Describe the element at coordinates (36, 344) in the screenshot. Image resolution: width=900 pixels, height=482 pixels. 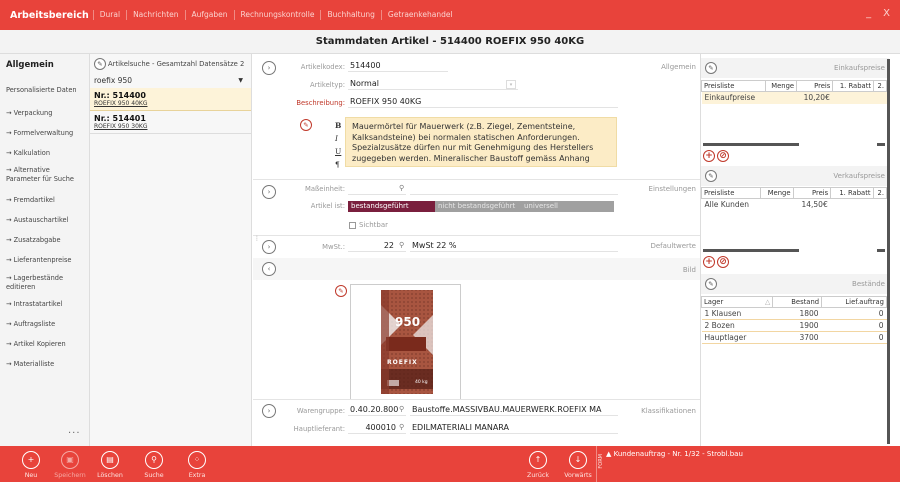
I see `nav-item-artikel-kopieren: → Artikel Kopieren` at that location.